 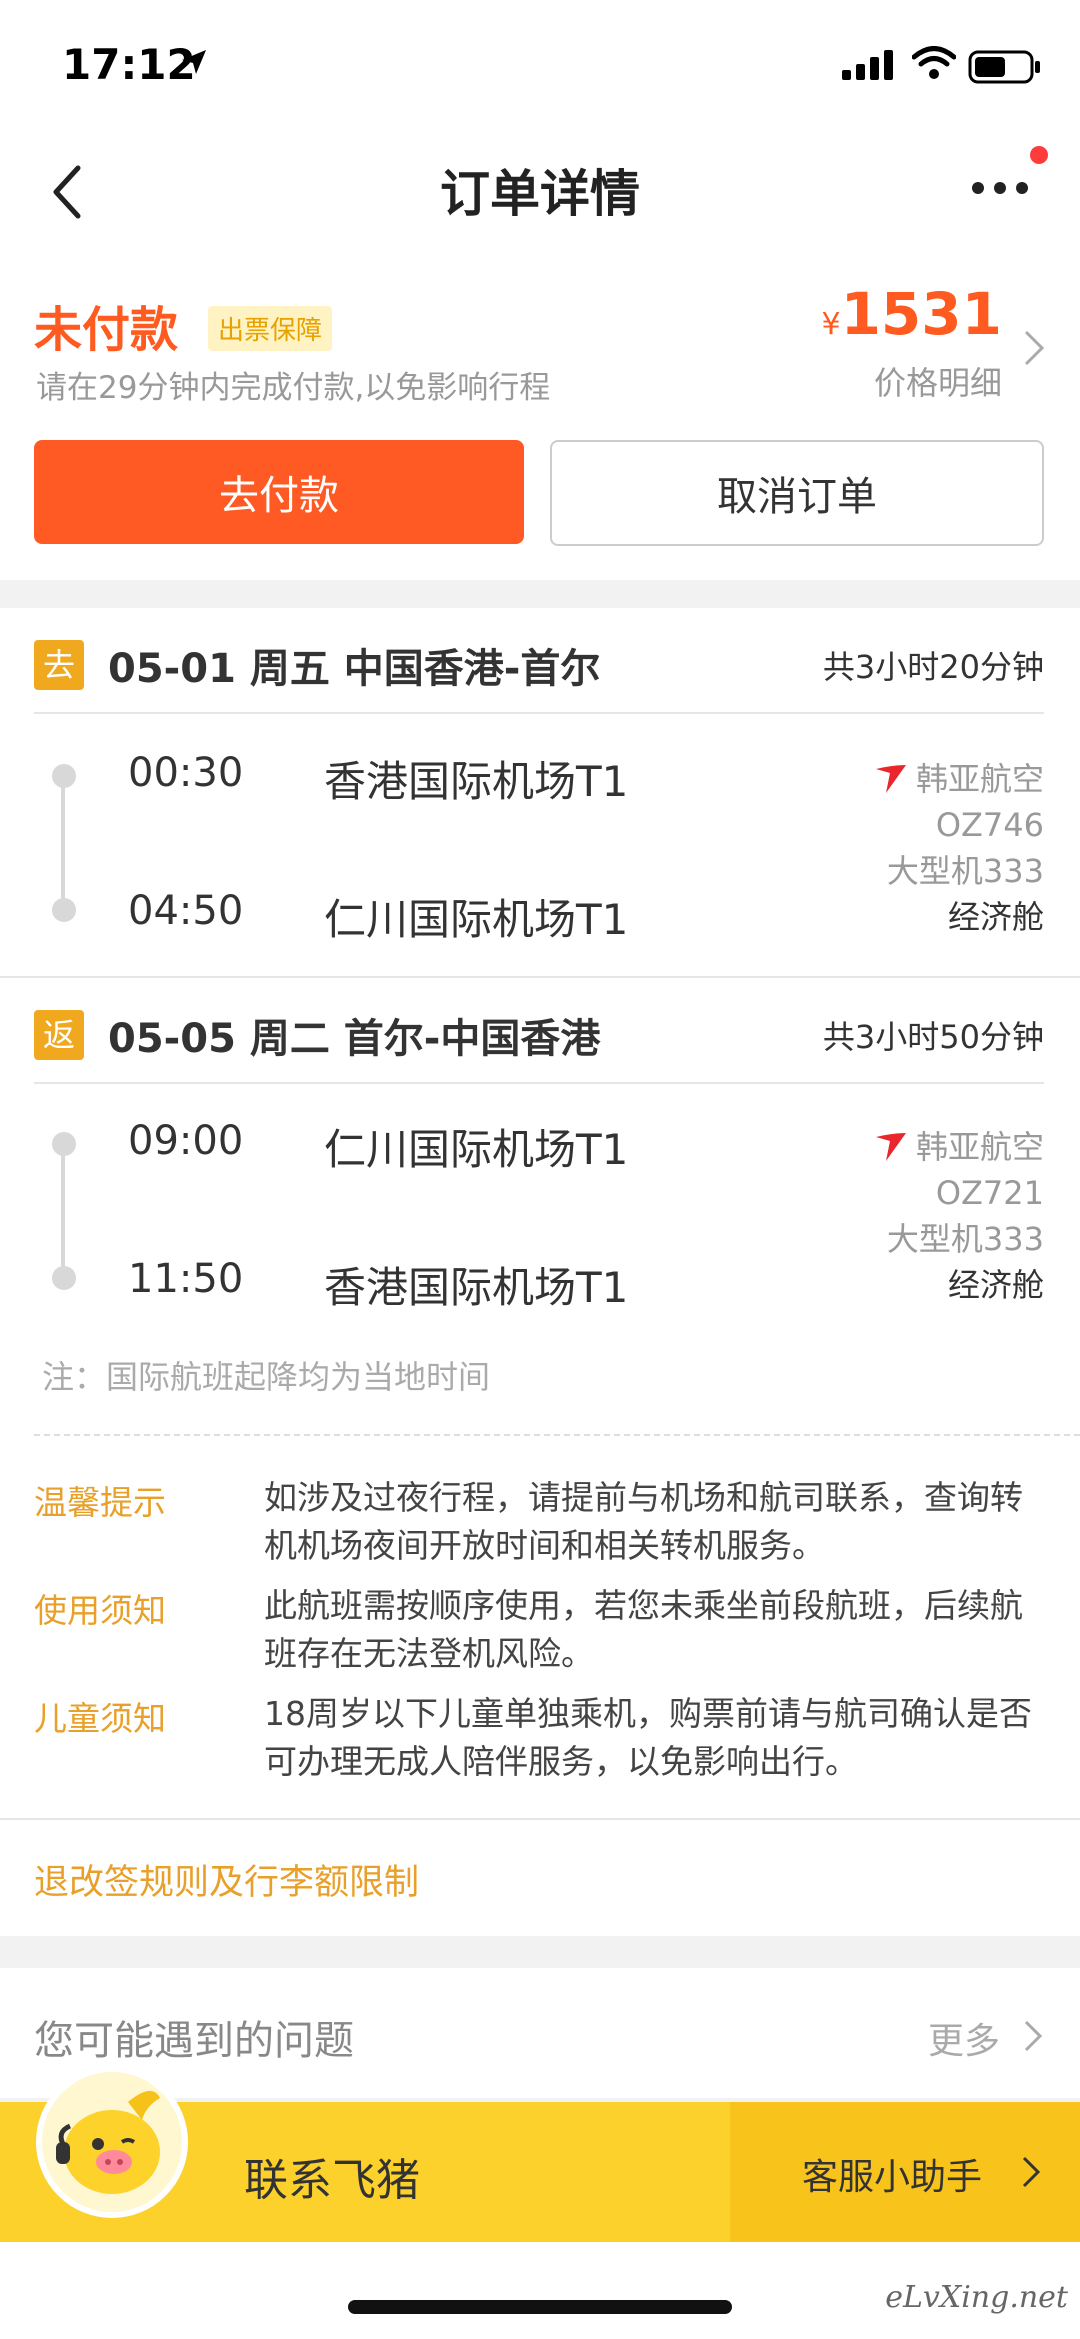 I want to click on local-time-note: 注：国际航班起降均为当地时间, so click(x=266, y=1377).